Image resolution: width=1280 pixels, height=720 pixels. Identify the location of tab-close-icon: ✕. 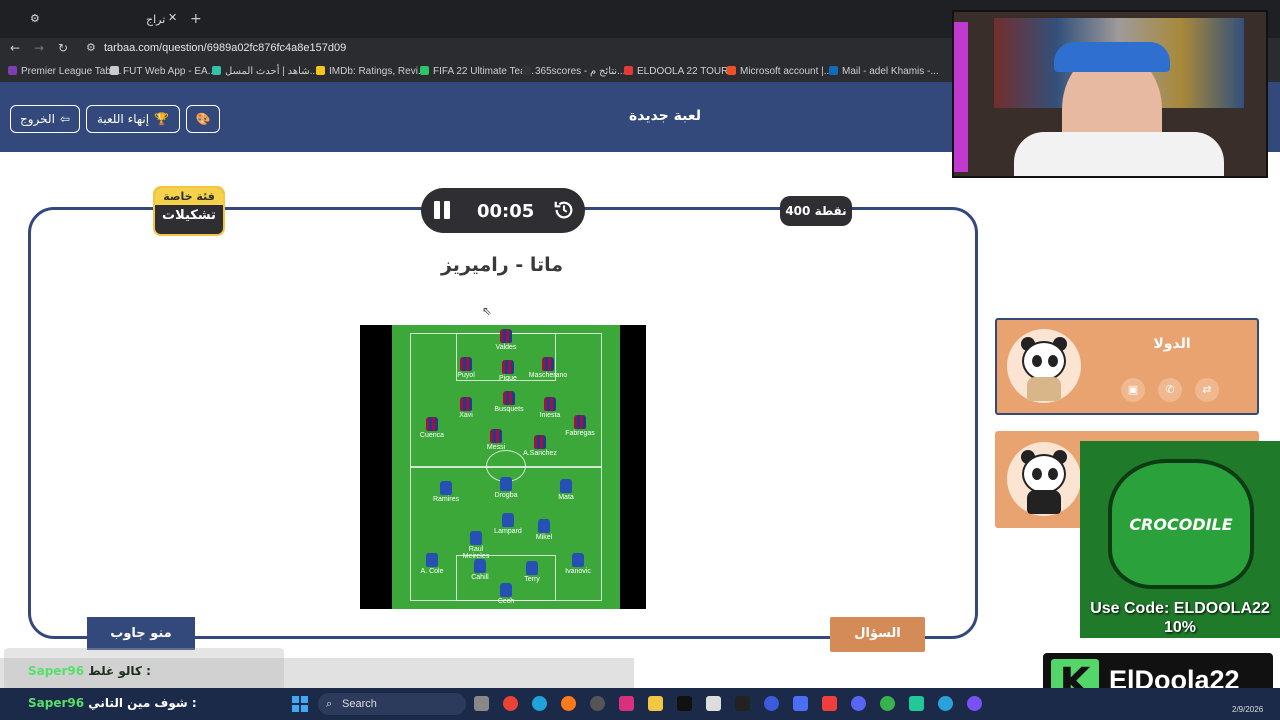
(172, 17).